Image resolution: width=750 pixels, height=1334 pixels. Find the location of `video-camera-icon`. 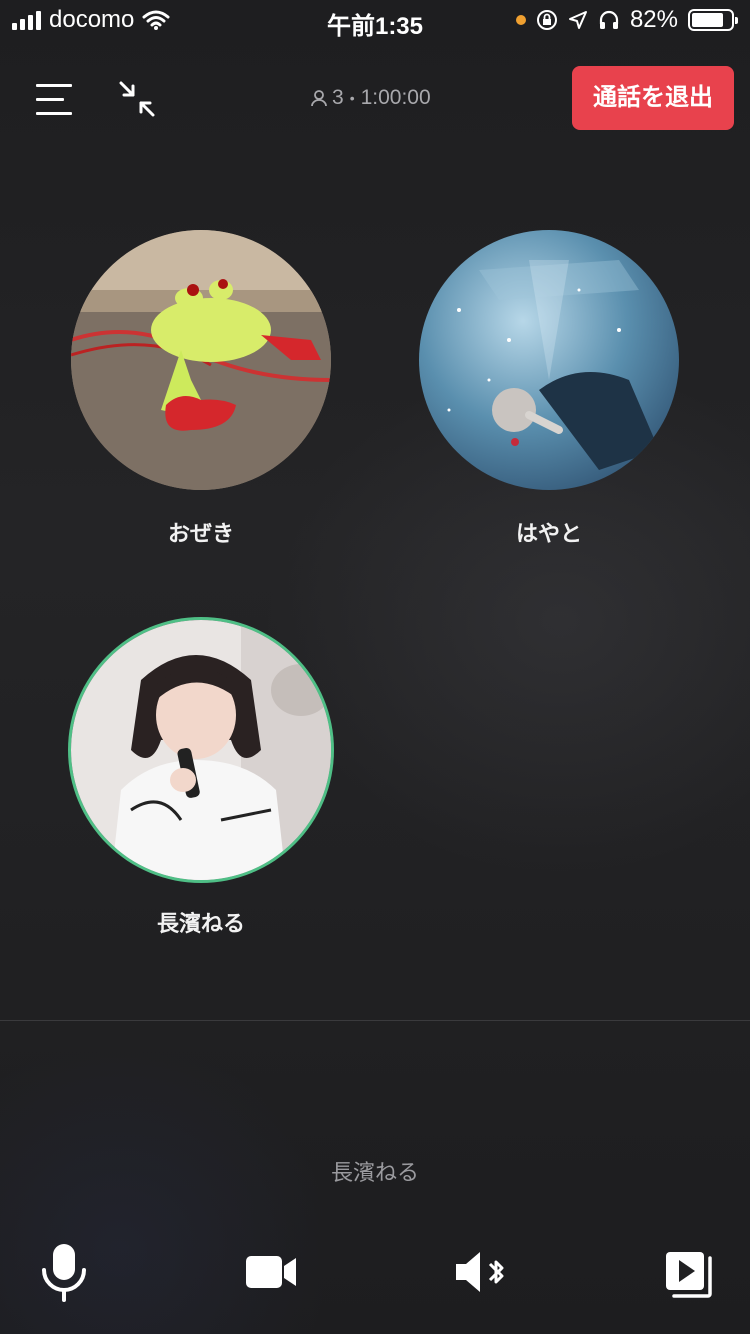

video-camera-icon is located at coordinates (272, 1272).